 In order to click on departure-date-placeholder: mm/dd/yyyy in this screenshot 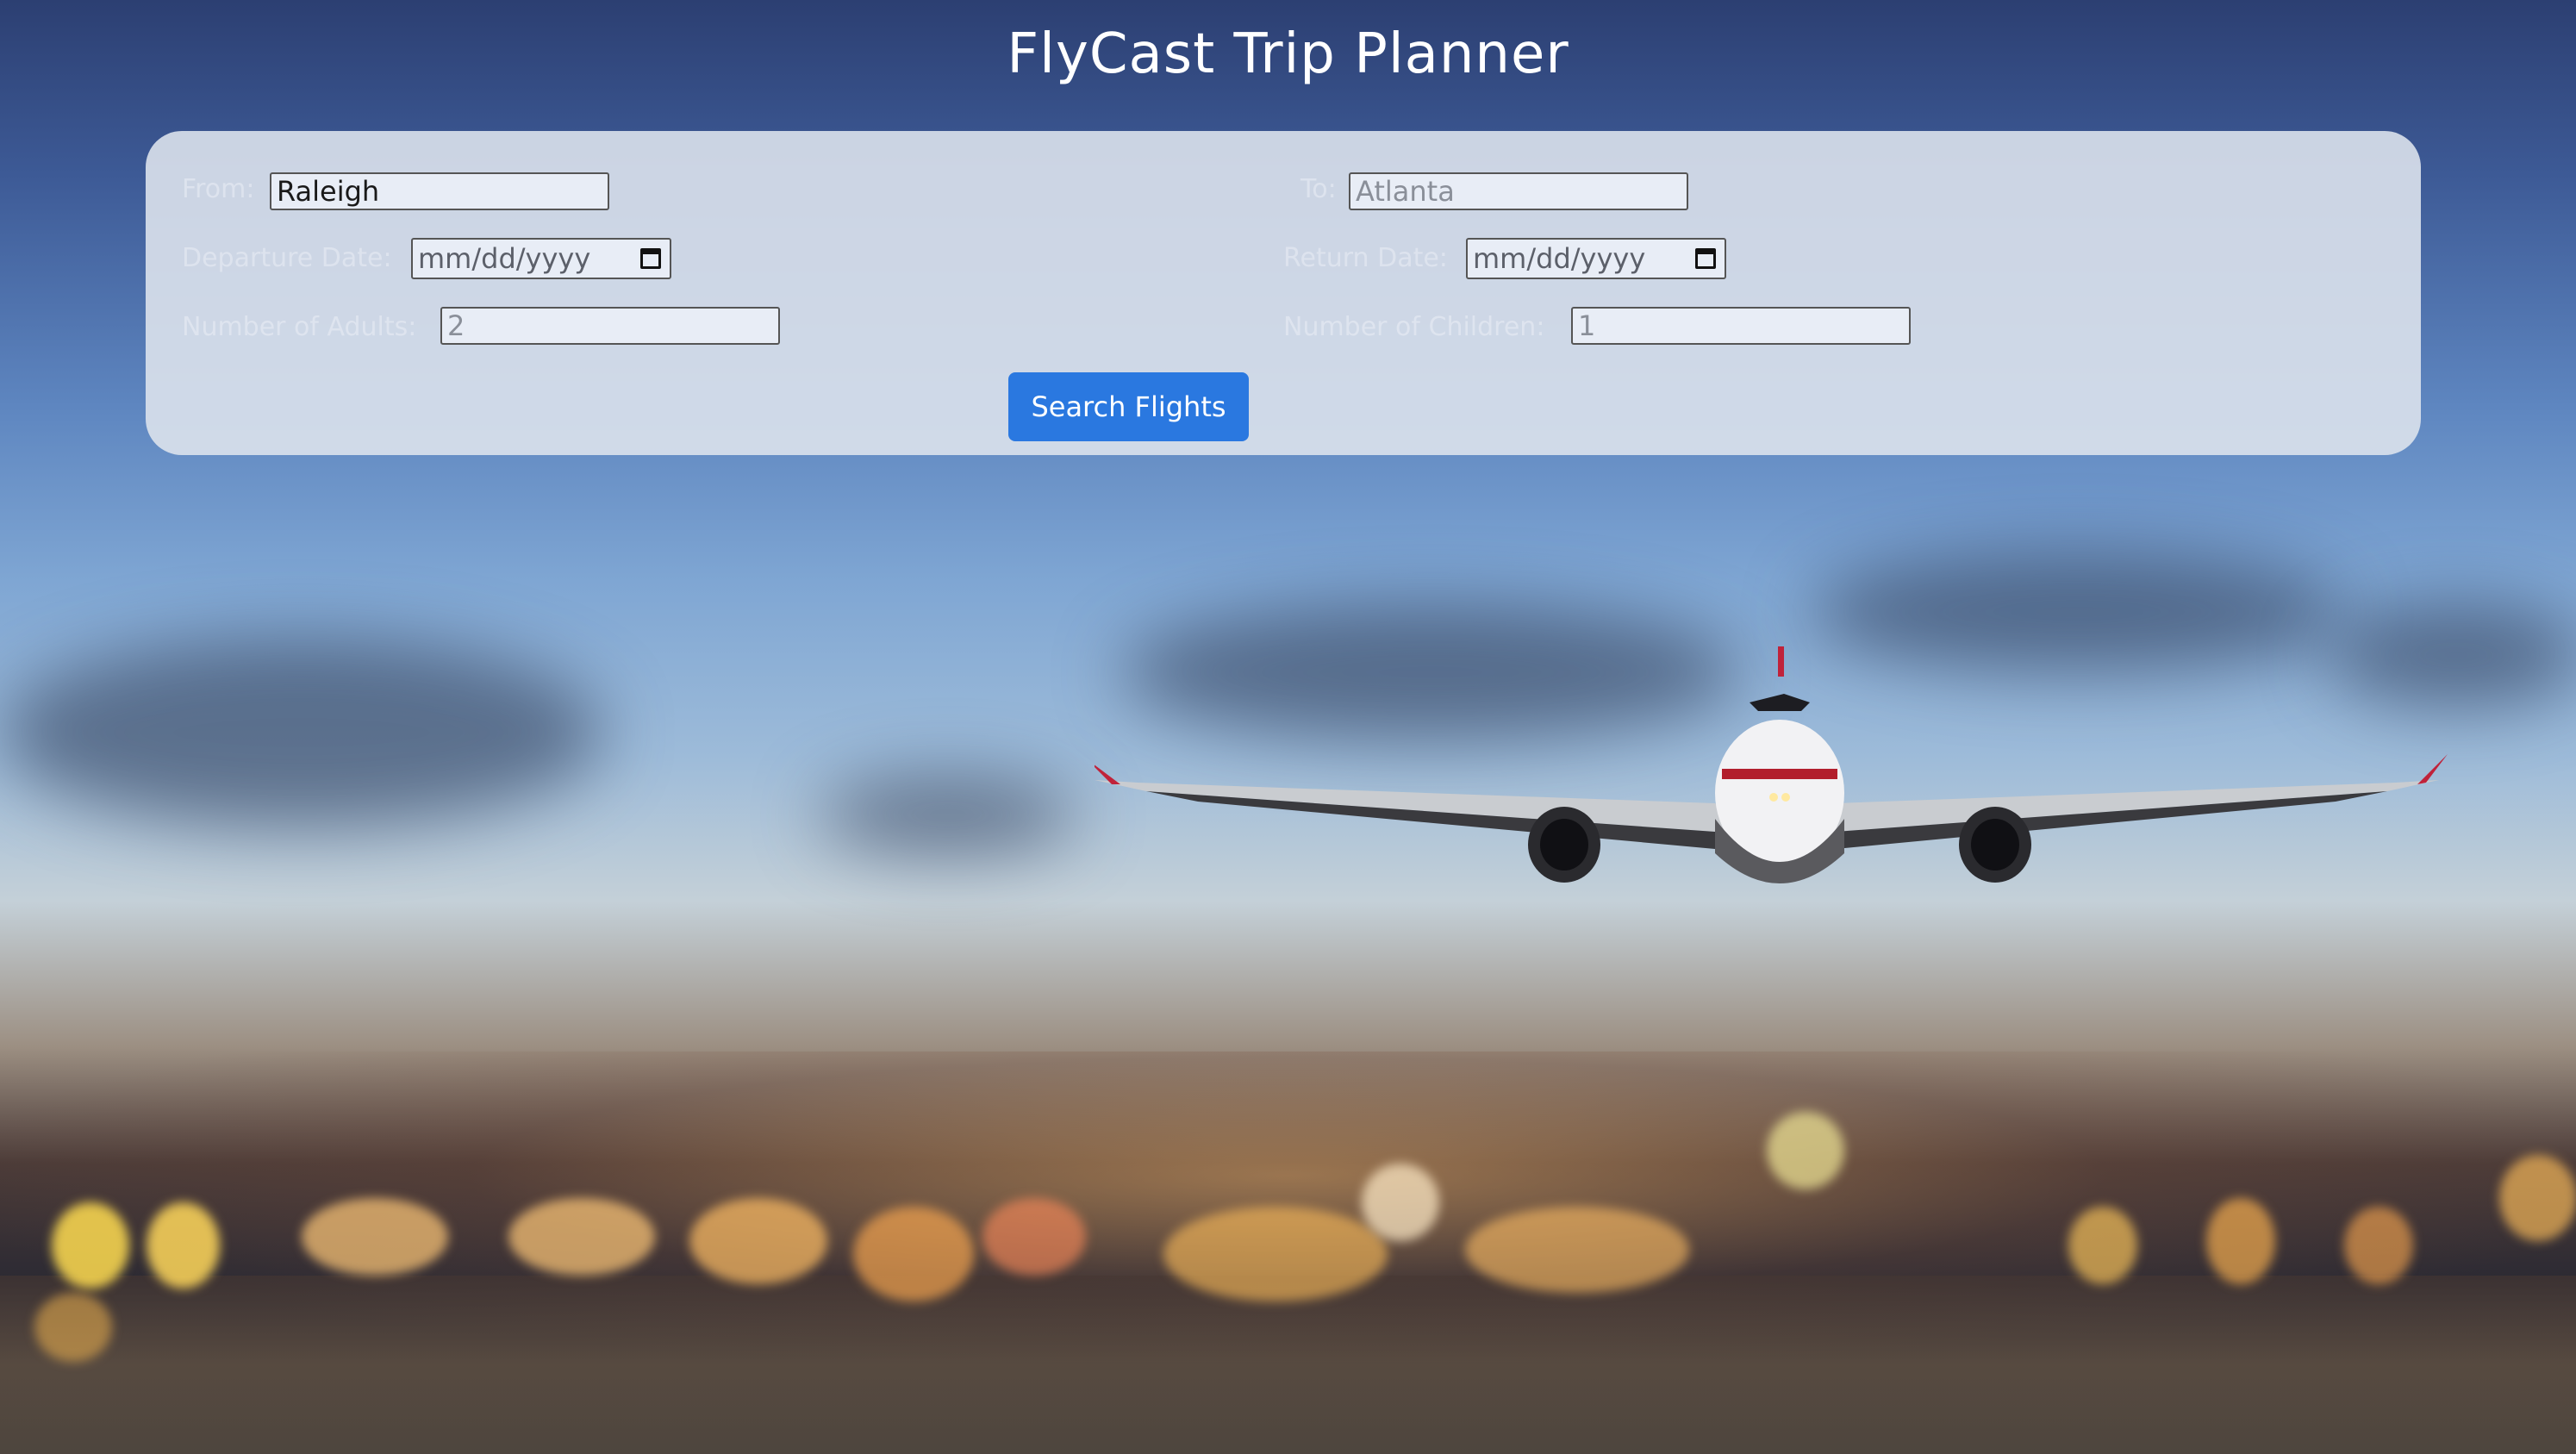, I will do `click(504, 258)`.